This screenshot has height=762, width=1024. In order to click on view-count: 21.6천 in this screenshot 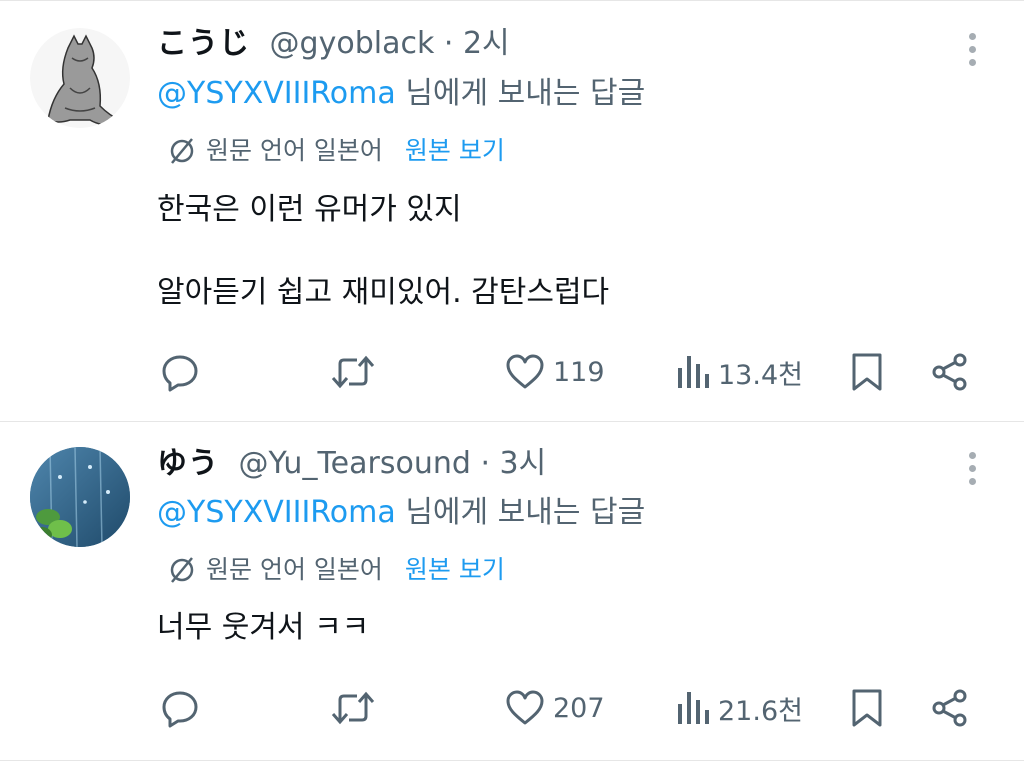, I will do `click(760, 711)`.